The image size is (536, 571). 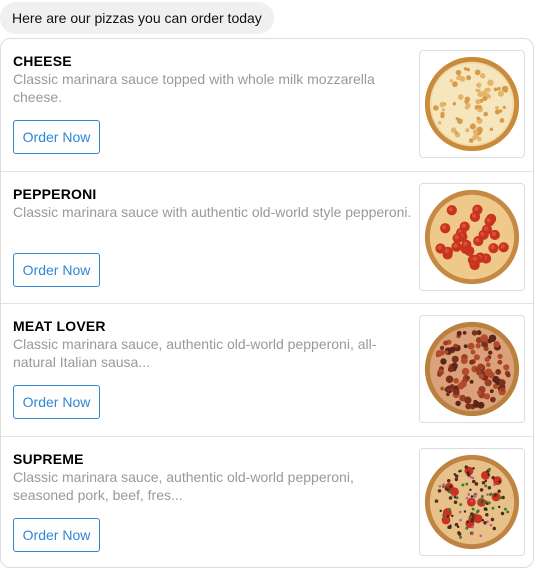 I want to click on pizza-title: MEAT LOVER, so click(x=59, y=326).